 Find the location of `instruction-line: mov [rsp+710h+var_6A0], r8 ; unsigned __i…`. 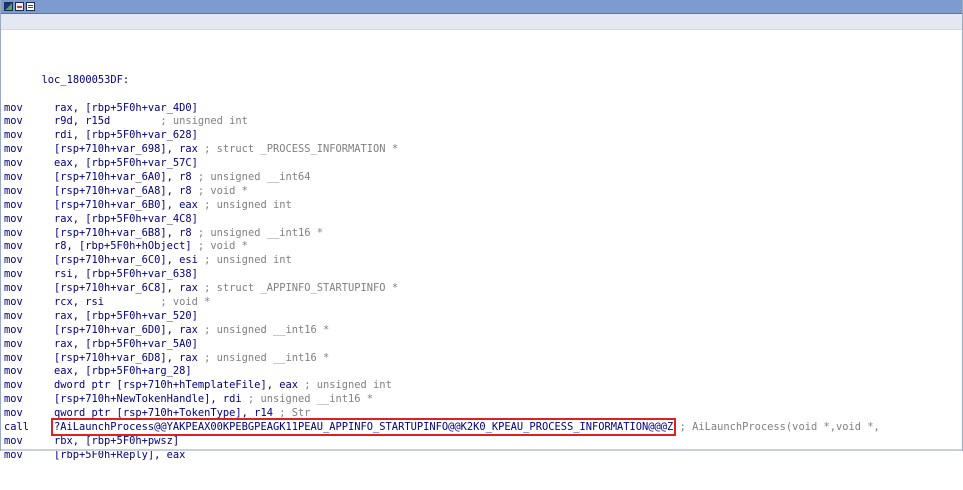

instruction-line: mov [rsp+710h+var_6A0], r8 ; unsigned __i… is located at coordinates (483, 178).